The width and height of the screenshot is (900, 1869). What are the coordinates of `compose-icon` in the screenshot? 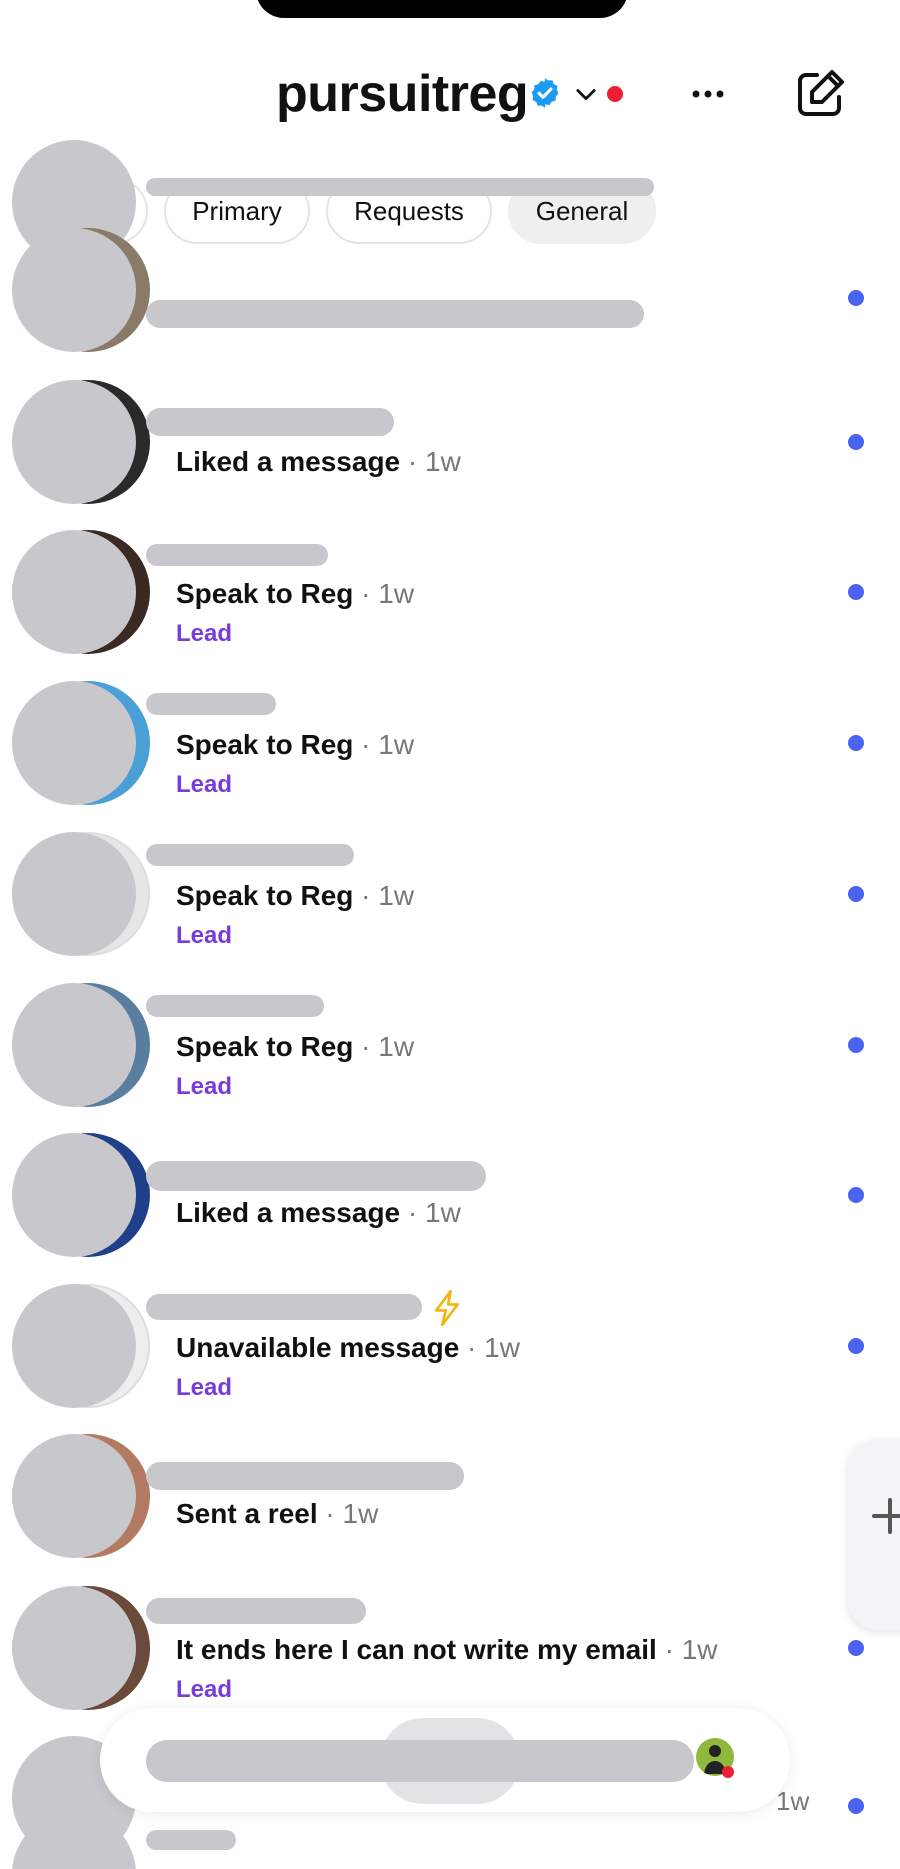 It's located at (820, 94).